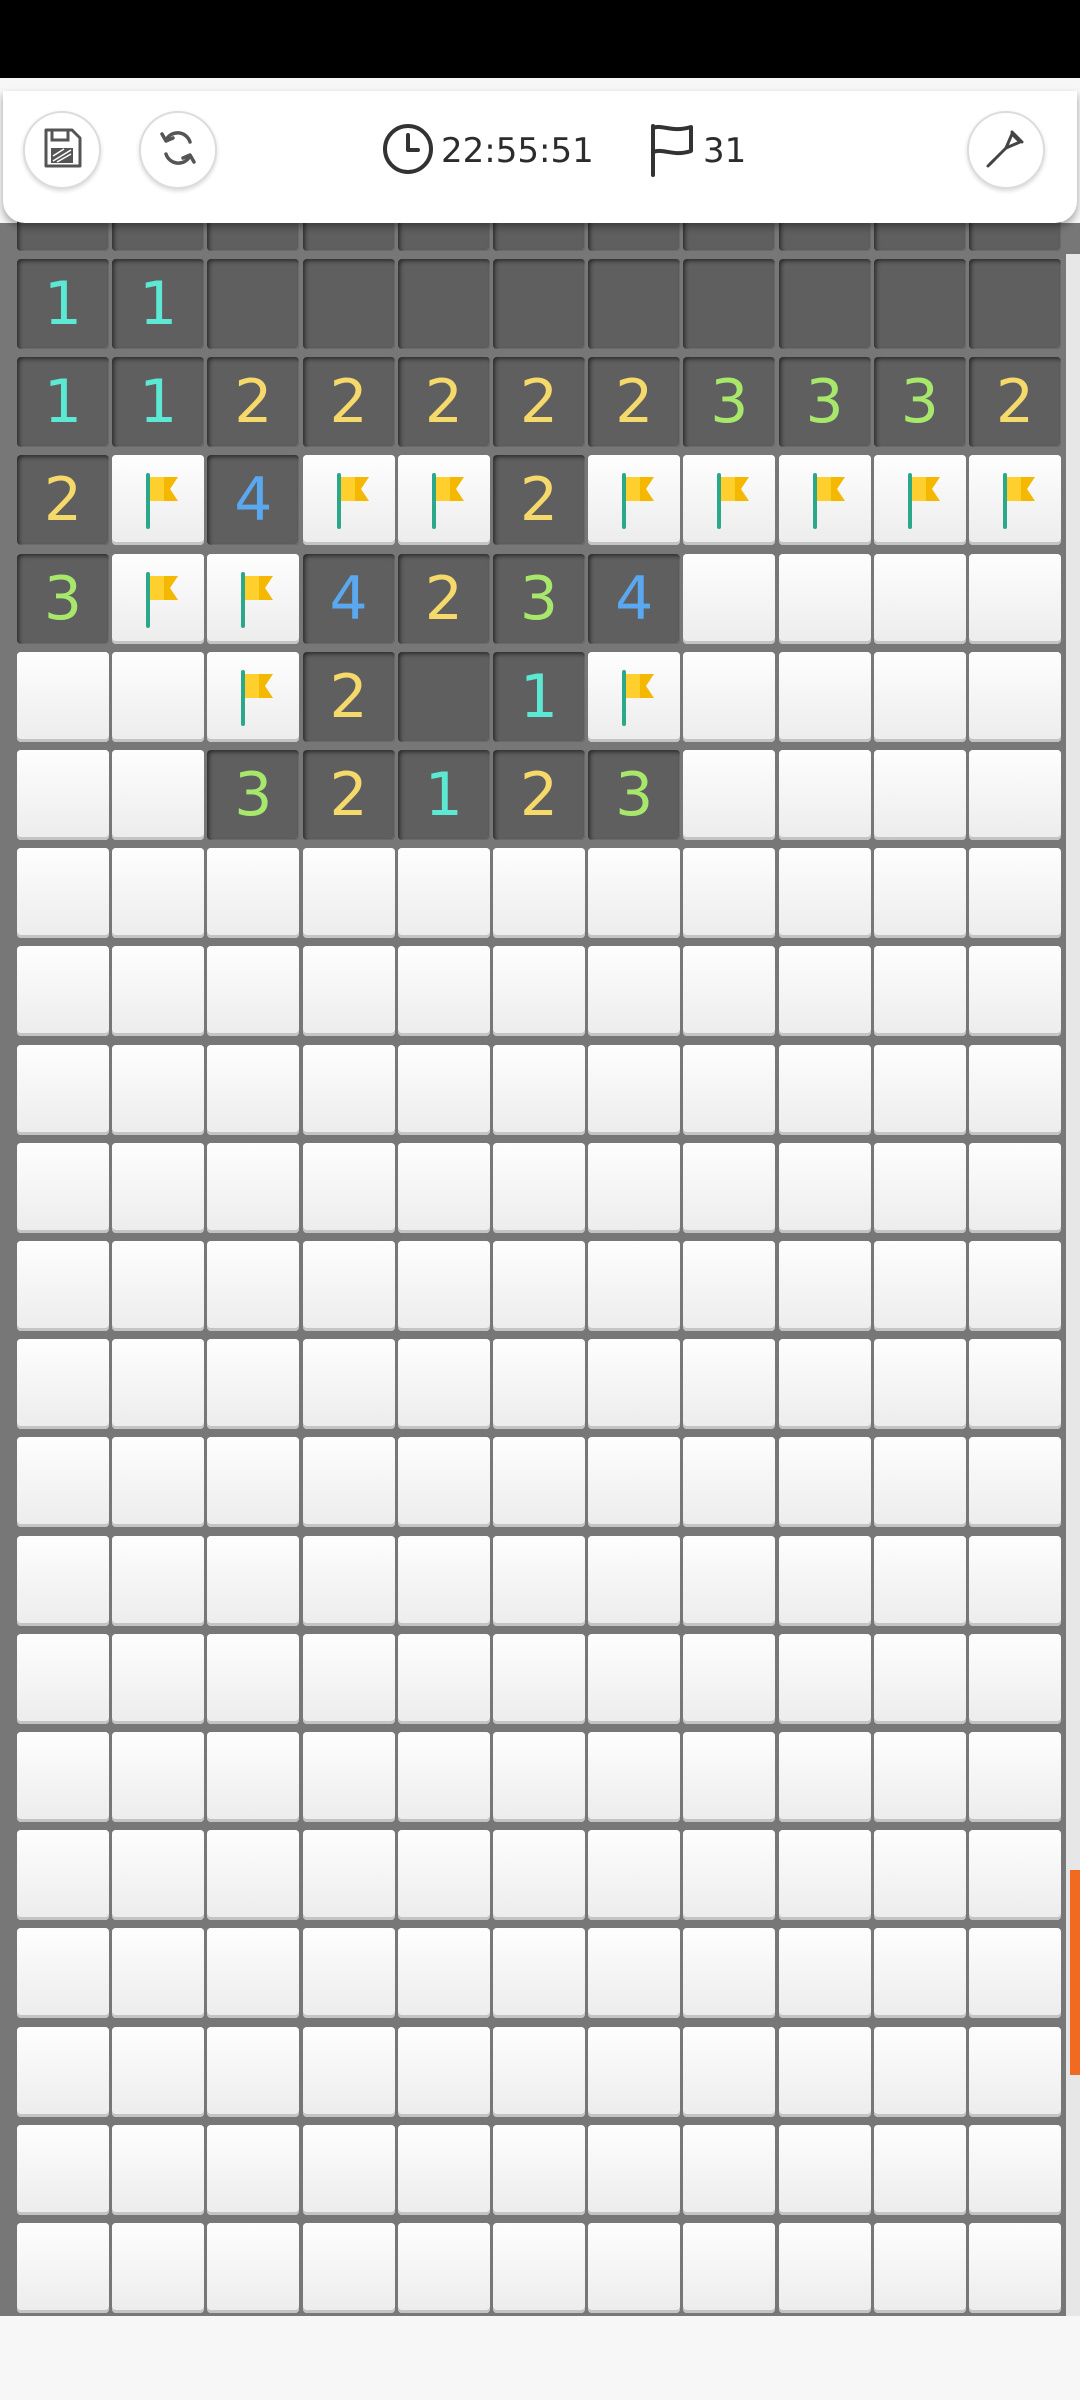 This screenshot has width=1080, height=2400. Describe the element at coordinates (1075, 1972) in the screenshot. I see `scrollbar` at that location.